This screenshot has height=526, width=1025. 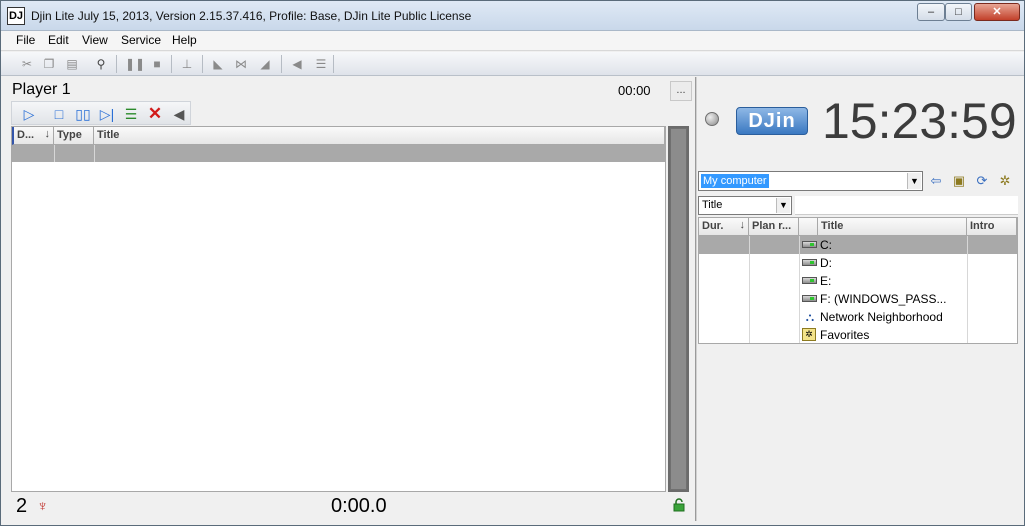 What do you see at coordinates (959, 181) in the screenshot?
I see `folder-up-icon: ▣` at bounding box center [959, 181].